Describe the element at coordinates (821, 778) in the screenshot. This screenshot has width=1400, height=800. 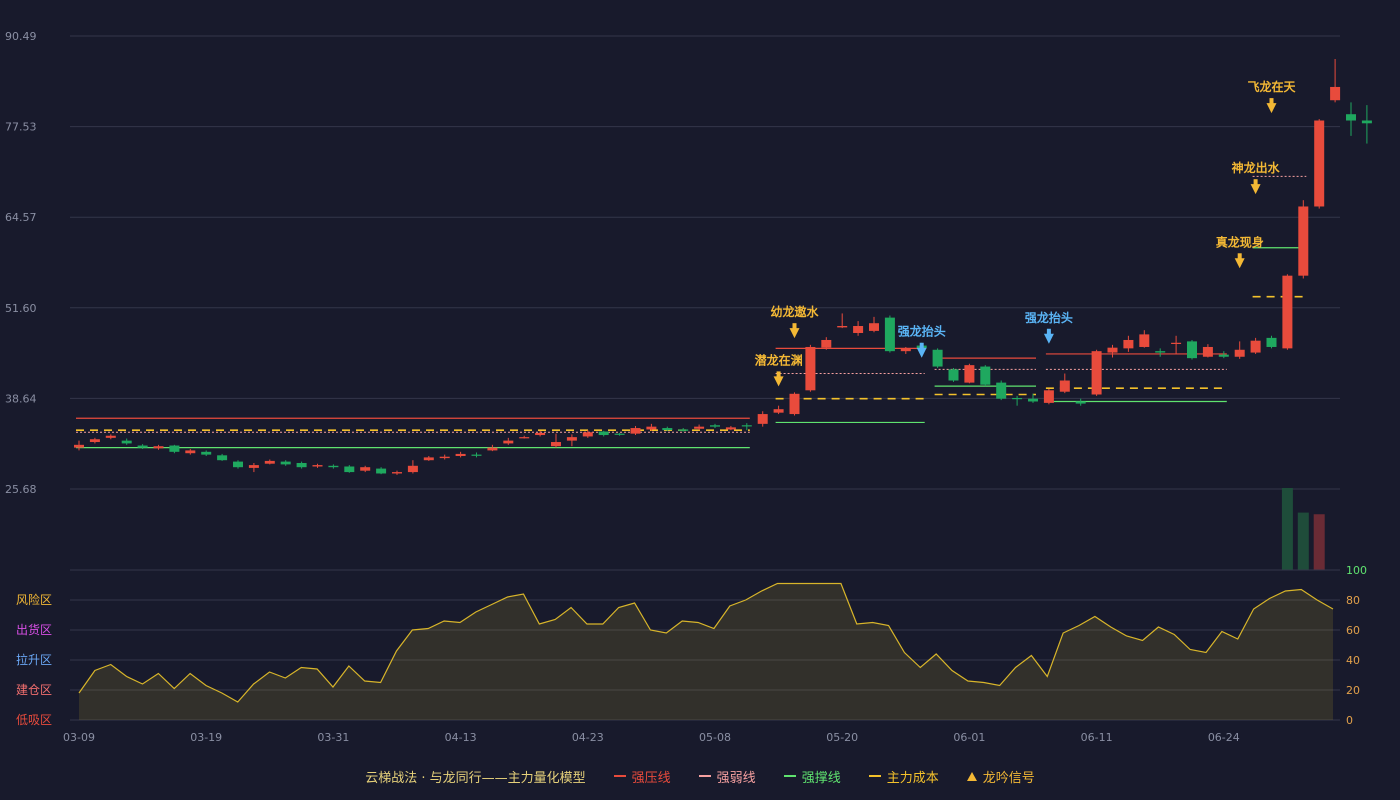
I see `legend-label: 强撑线` at that location.